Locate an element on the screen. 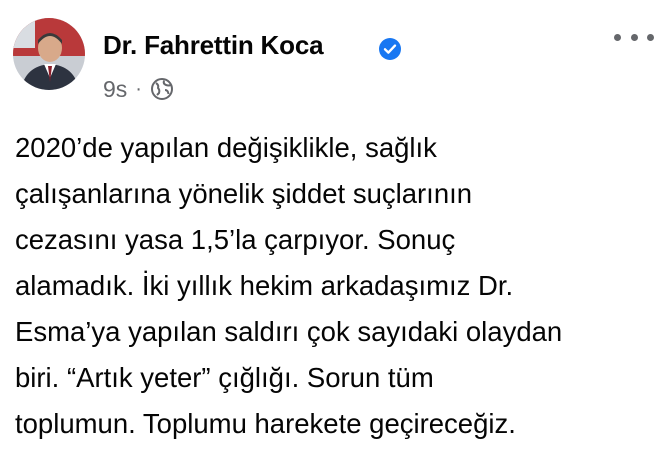 The height and width of the screenshot is (451, 668). post-text-line: biri. “Artık yeter” çığlığı. Sorun tüm is located at coordinates (224, 377).